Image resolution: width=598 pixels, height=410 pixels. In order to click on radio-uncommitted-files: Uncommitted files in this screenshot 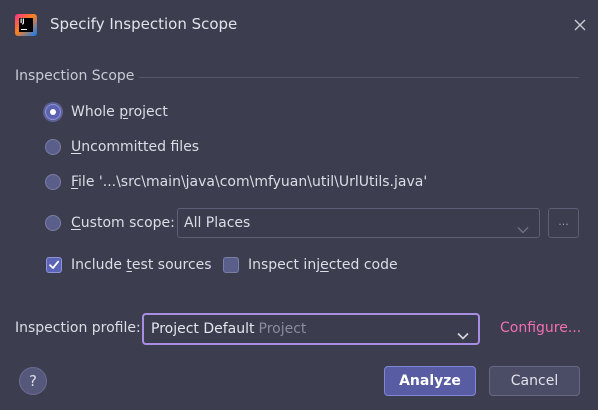, I will do `click(122, 147)`.